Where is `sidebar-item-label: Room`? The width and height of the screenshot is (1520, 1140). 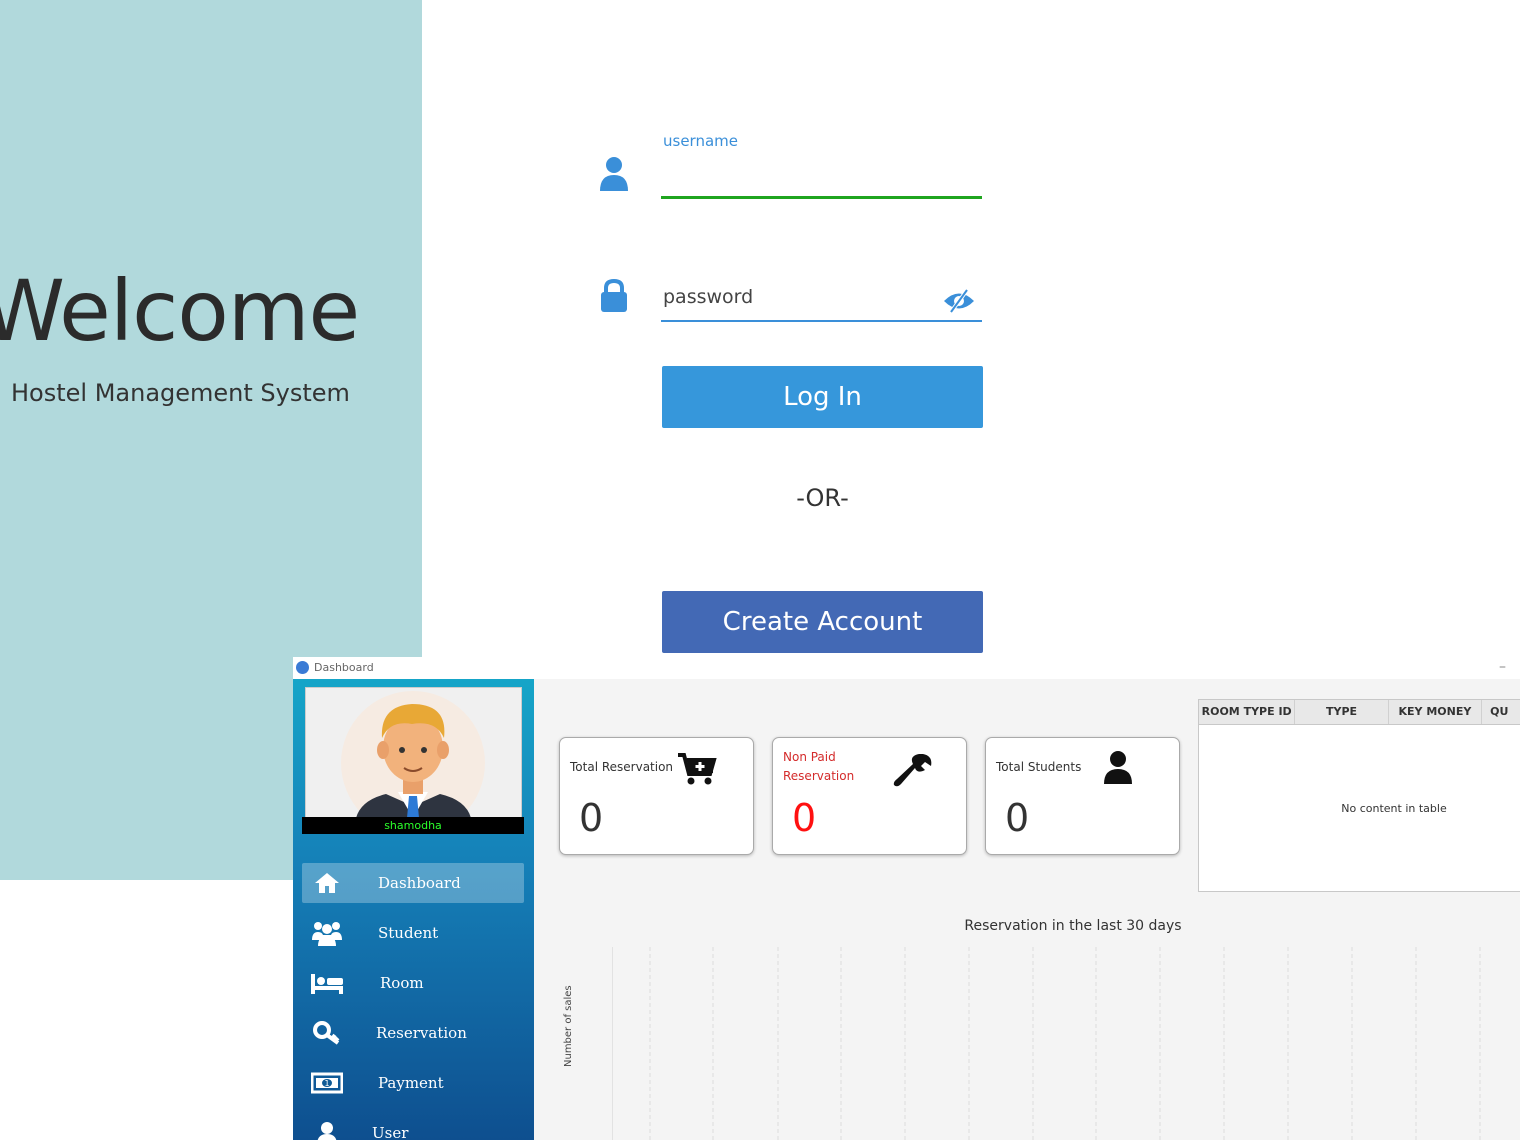 sidebar-item-label: Room is located at coordinates (402, 983).